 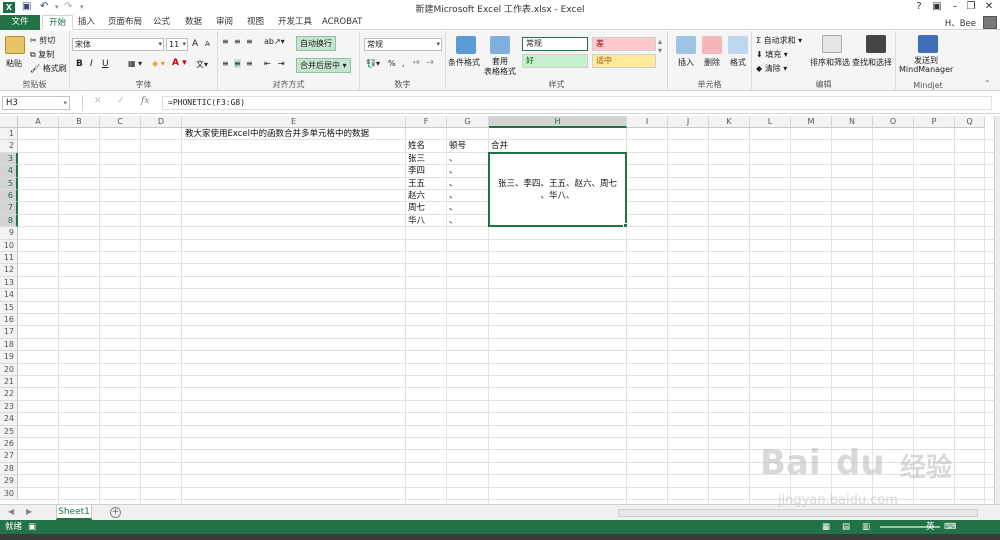 What do you see at coordinates (9, 345) in the screenshot?
I see `row-header-18: 18` at bounding box center [9, 345].